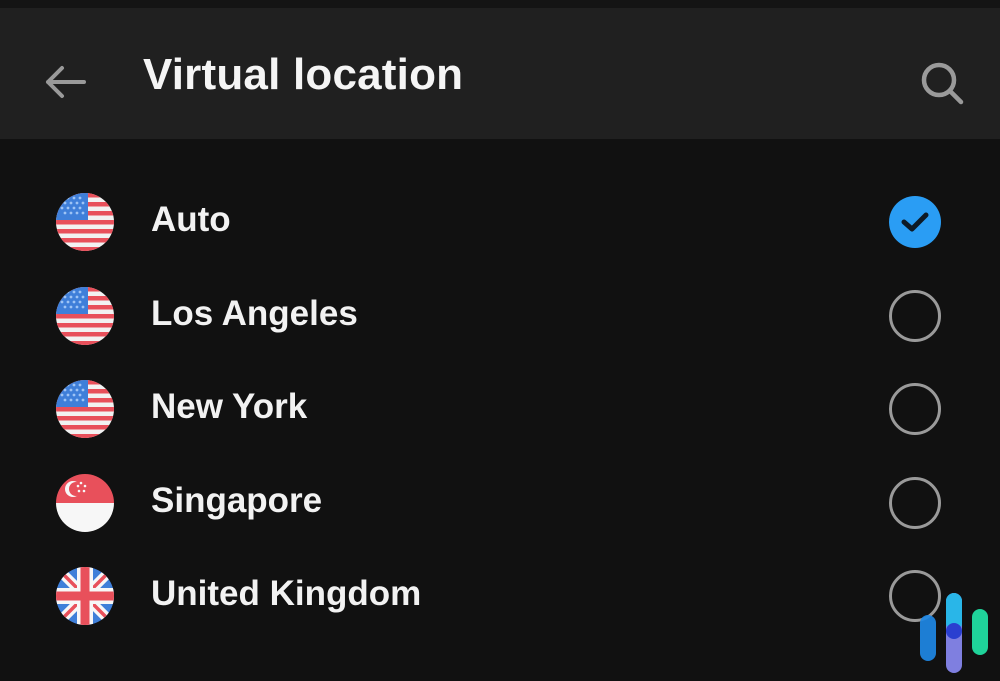 The width and height of the screenshot is (1000, 681). I want to click on location-label: Auto, so click(191, 219).